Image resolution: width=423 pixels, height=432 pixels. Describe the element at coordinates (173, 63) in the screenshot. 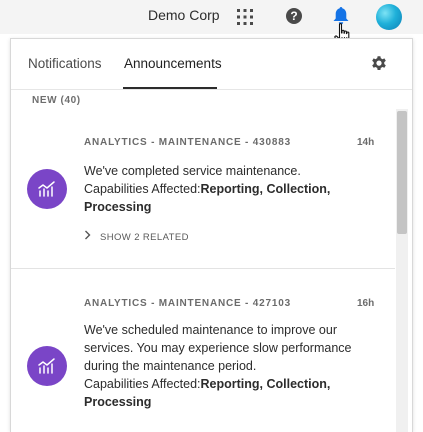

I see `tab-announcements: Announcements` at that location.